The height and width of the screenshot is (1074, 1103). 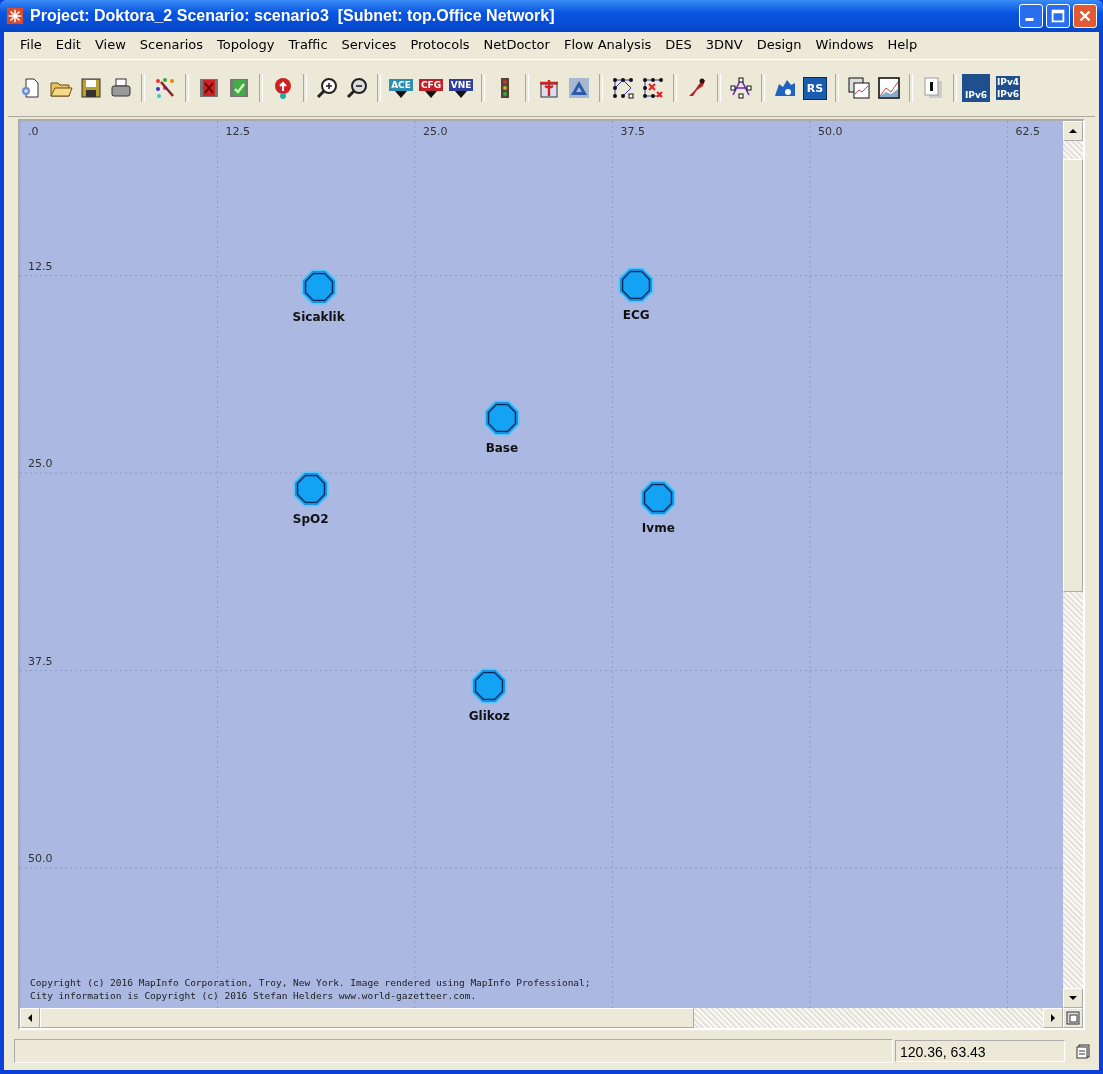 What do you see at coordinates (903, 44) in the screenshot?
I see `menu-item: Help` at bounding box center [903, 44].